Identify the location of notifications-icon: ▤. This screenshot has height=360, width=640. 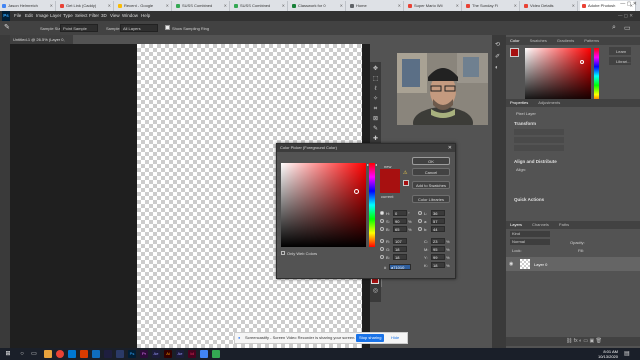
(627, 354).